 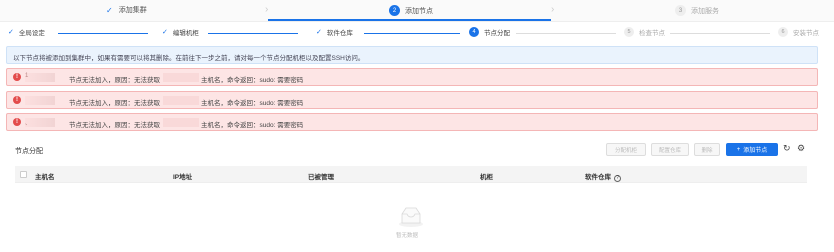 I want to click on sub-step-3: ✓ 软件仓库, so click(x=334, y=32).